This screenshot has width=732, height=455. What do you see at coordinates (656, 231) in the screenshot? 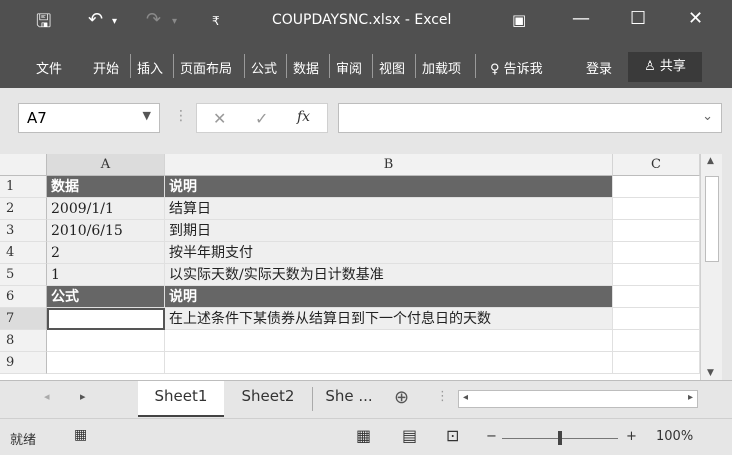
I see `cell-c3` at bounding box center [656, 231].